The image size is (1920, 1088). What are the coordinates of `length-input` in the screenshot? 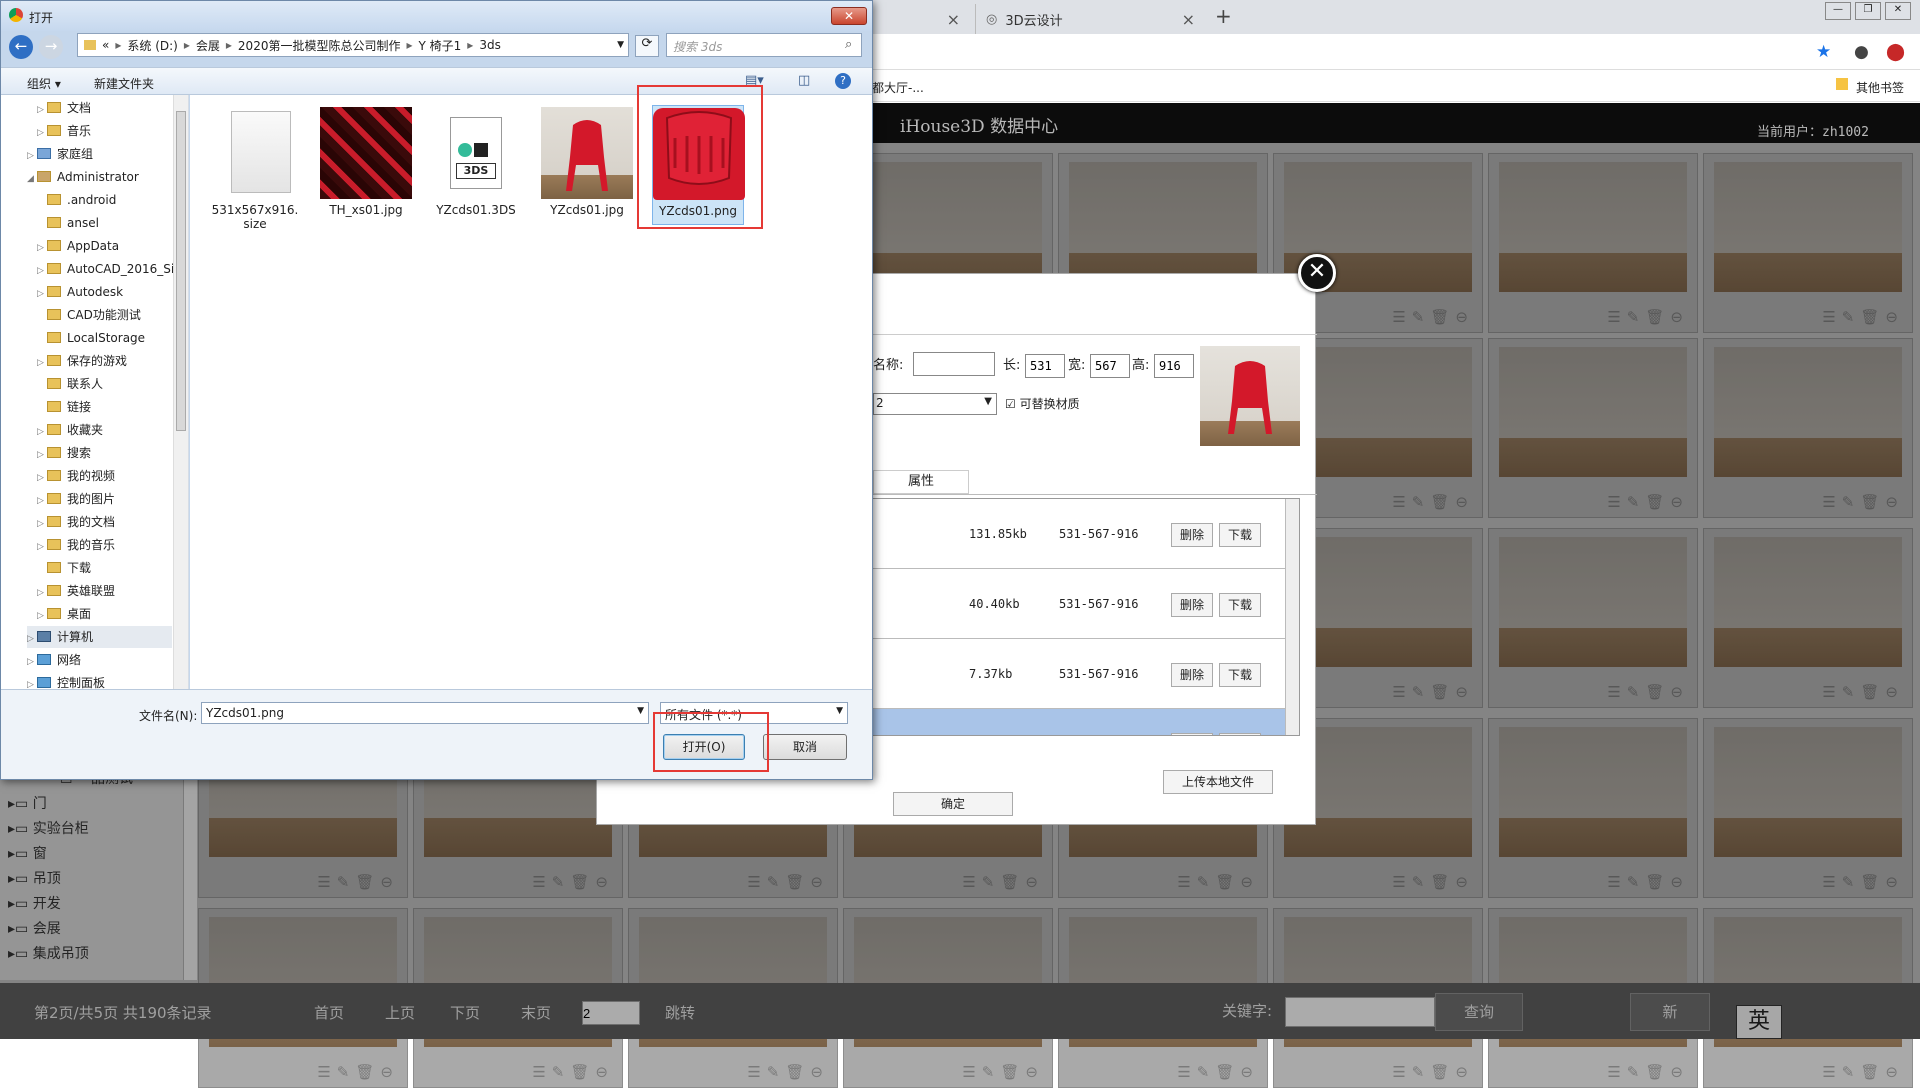 It's located at (1045, 366).